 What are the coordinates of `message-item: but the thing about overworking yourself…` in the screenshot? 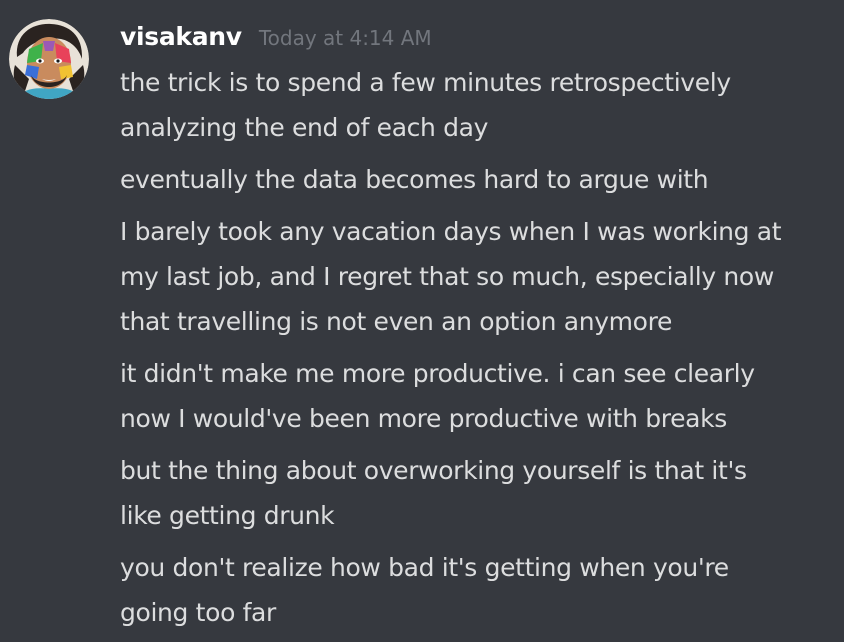 It's located at (481, 493).